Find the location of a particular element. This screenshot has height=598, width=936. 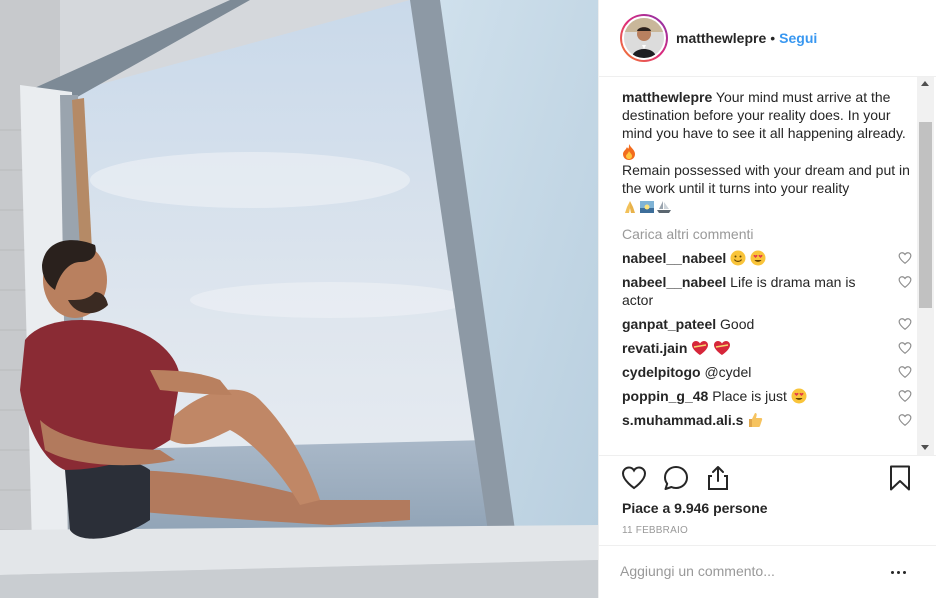

like-heart-icon is located at coordinates (634, 478).